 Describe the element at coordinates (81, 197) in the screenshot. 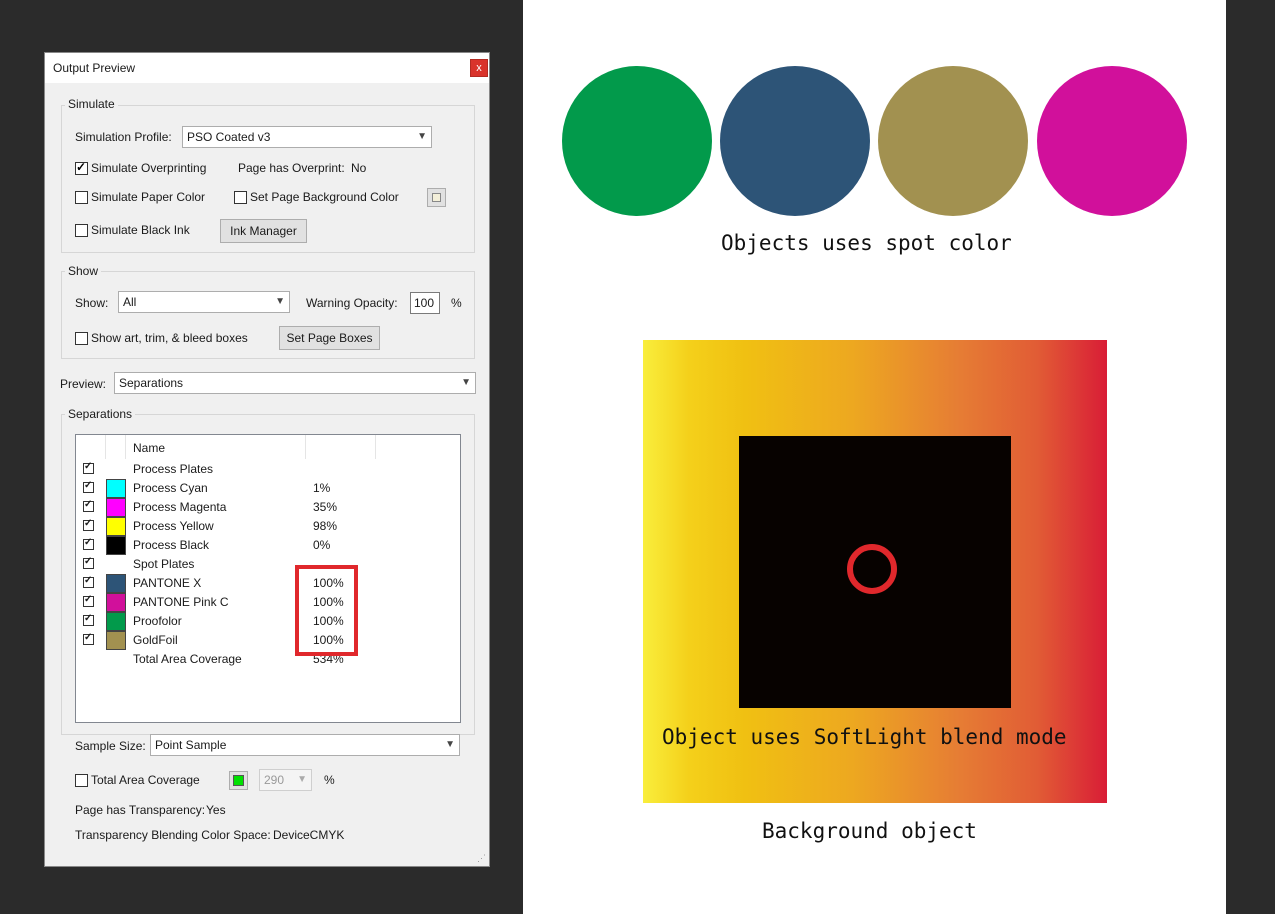

I see `simulate-paper-color-checkbox` at that location.